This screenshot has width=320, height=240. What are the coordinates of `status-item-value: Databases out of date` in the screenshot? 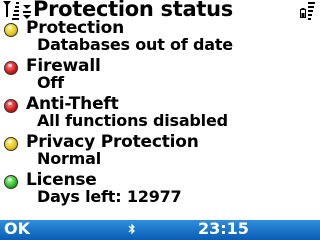 It's located at (135, 44).